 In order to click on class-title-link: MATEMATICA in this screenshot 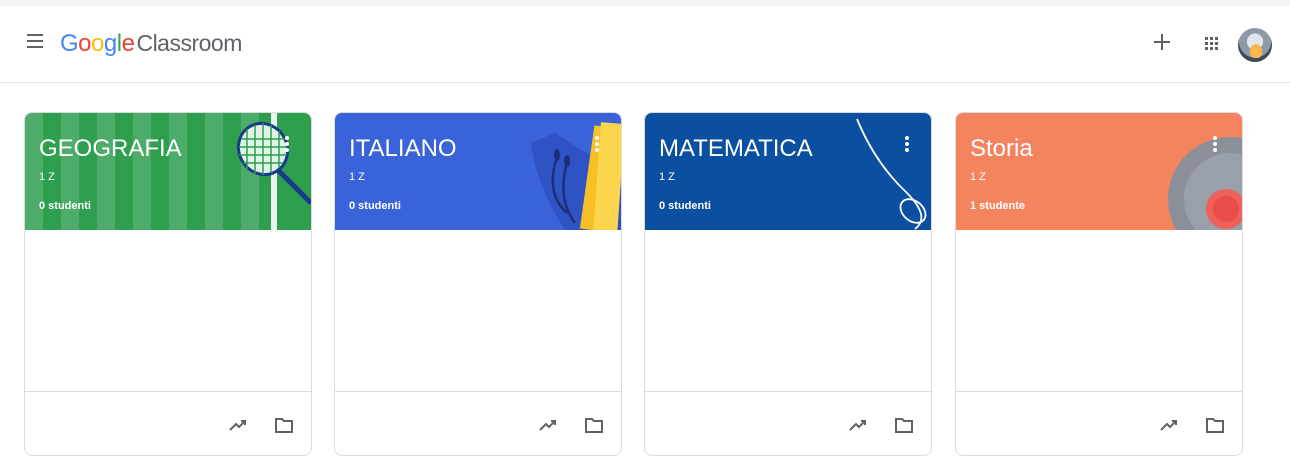, I will do `click(736, 149)`.